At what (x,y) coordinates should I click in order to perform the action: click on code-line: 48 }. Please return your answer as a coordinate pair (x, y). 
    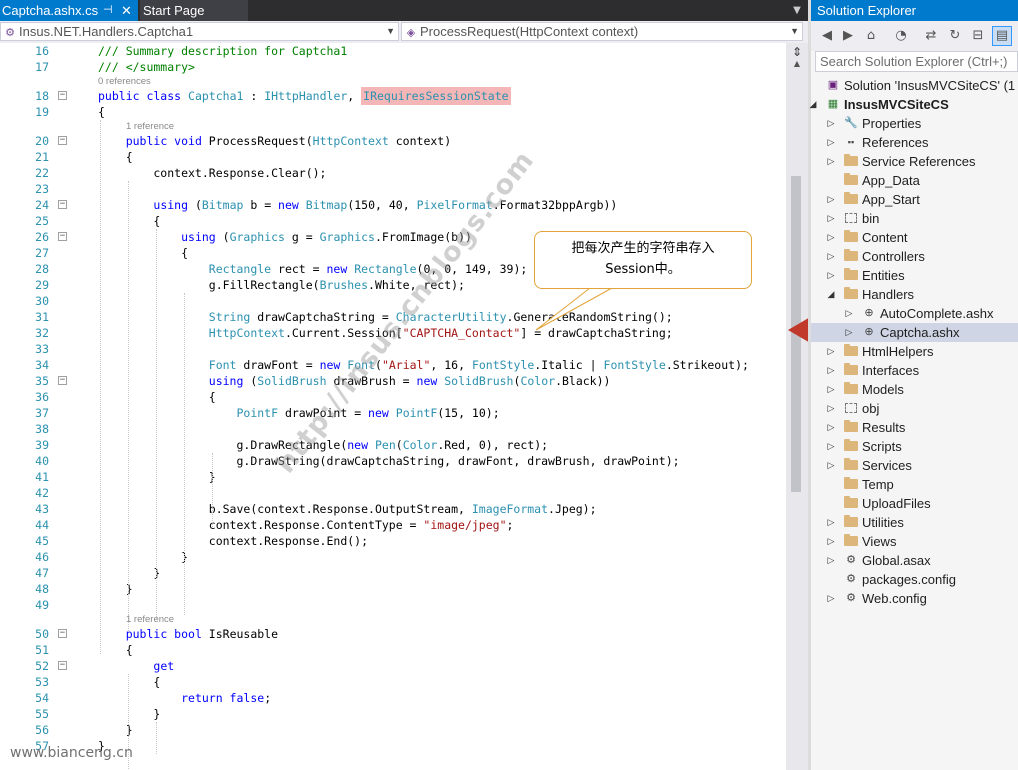
    Looking at the image, I should click on (393, 589).